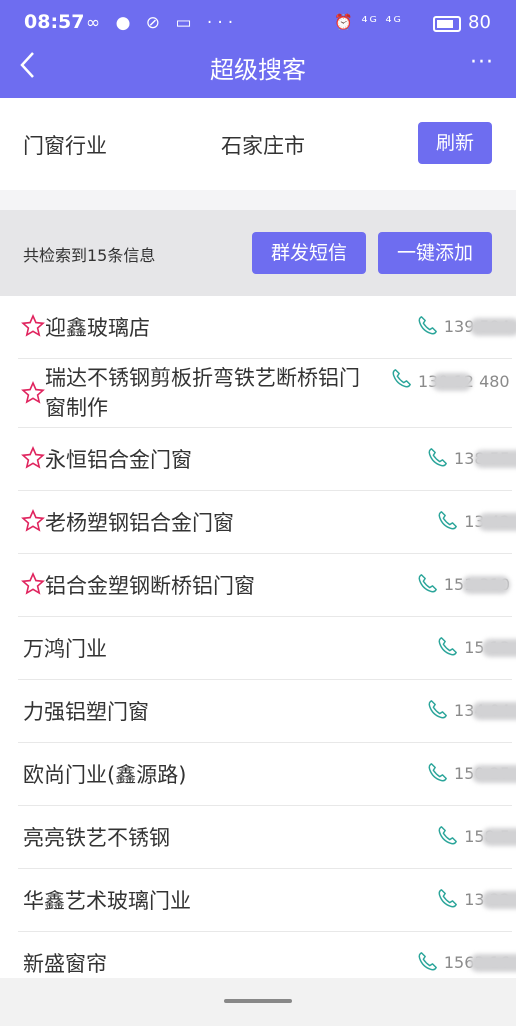 The height and width of the screenshot is (1026, 516). What do you see at coordinates (54, 22) in the screenshot?
I see `status-time: 08:57` at bounding box center [54, 22].